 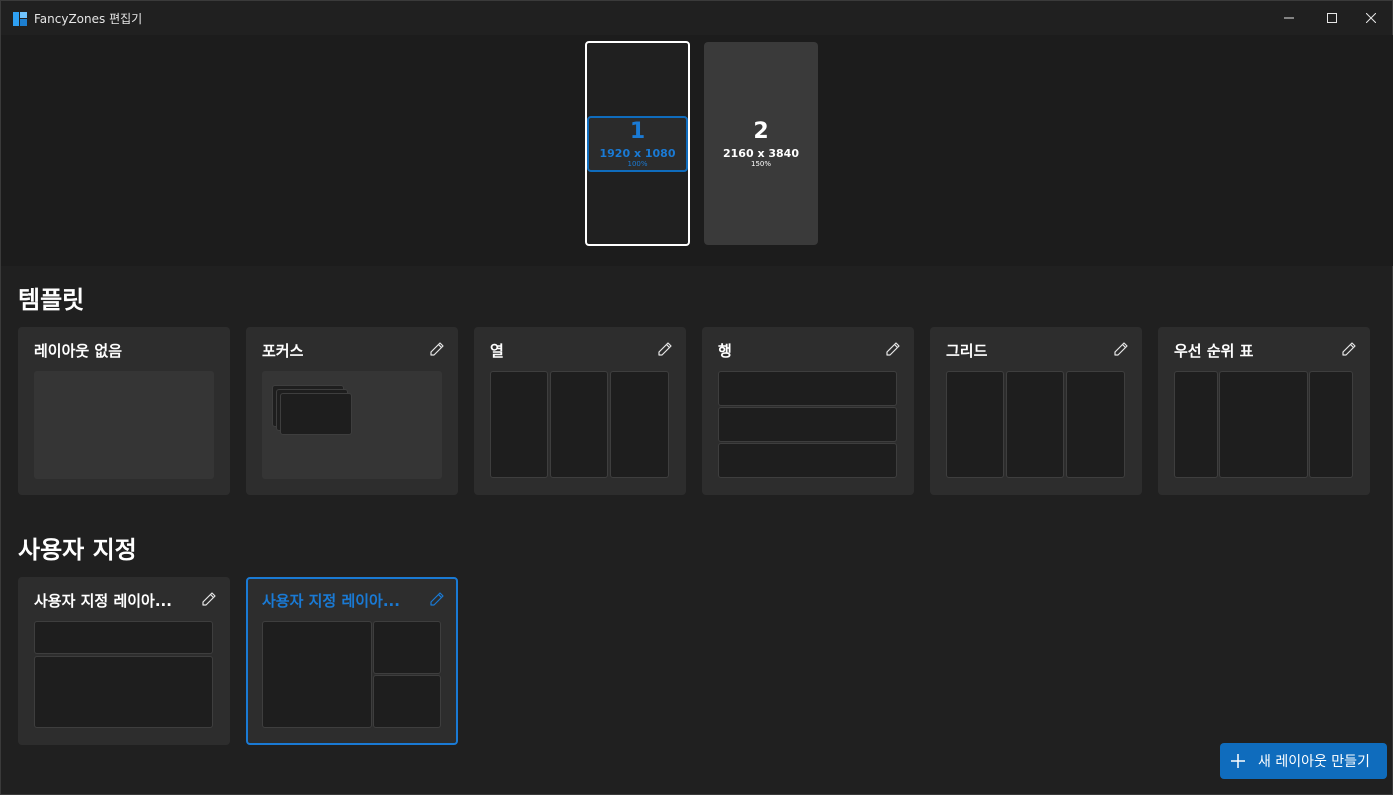 I want to click on minimize-button, so click(x=1289, y=18).